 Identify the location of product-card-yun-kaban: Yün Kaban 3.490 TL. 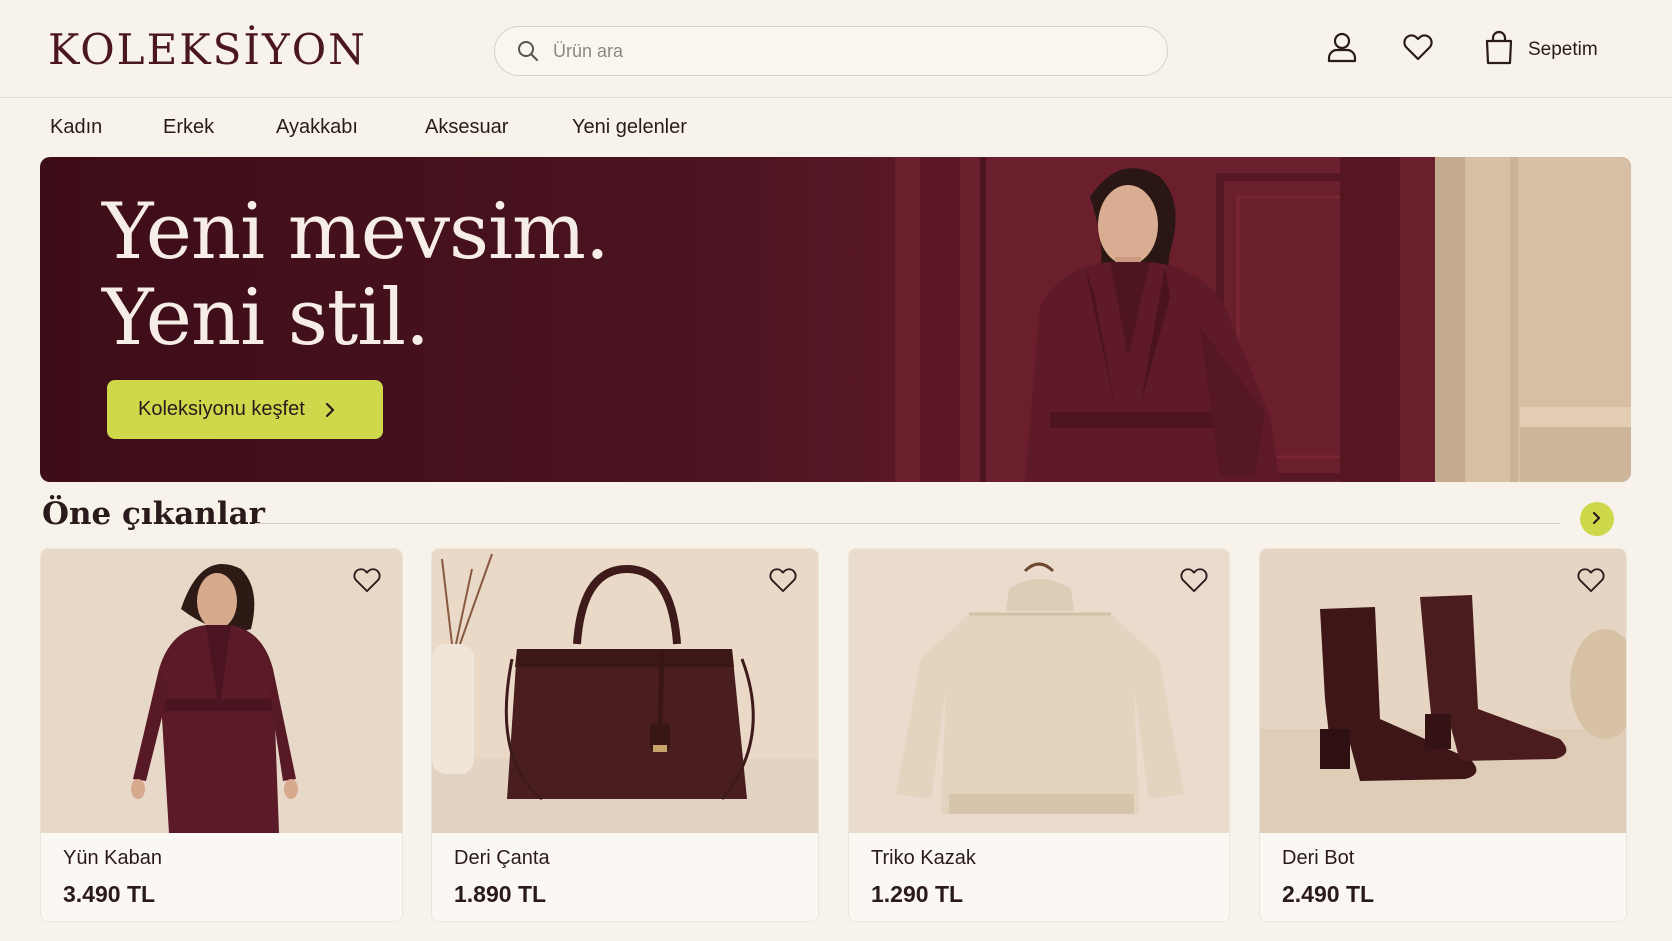
(221, 735).